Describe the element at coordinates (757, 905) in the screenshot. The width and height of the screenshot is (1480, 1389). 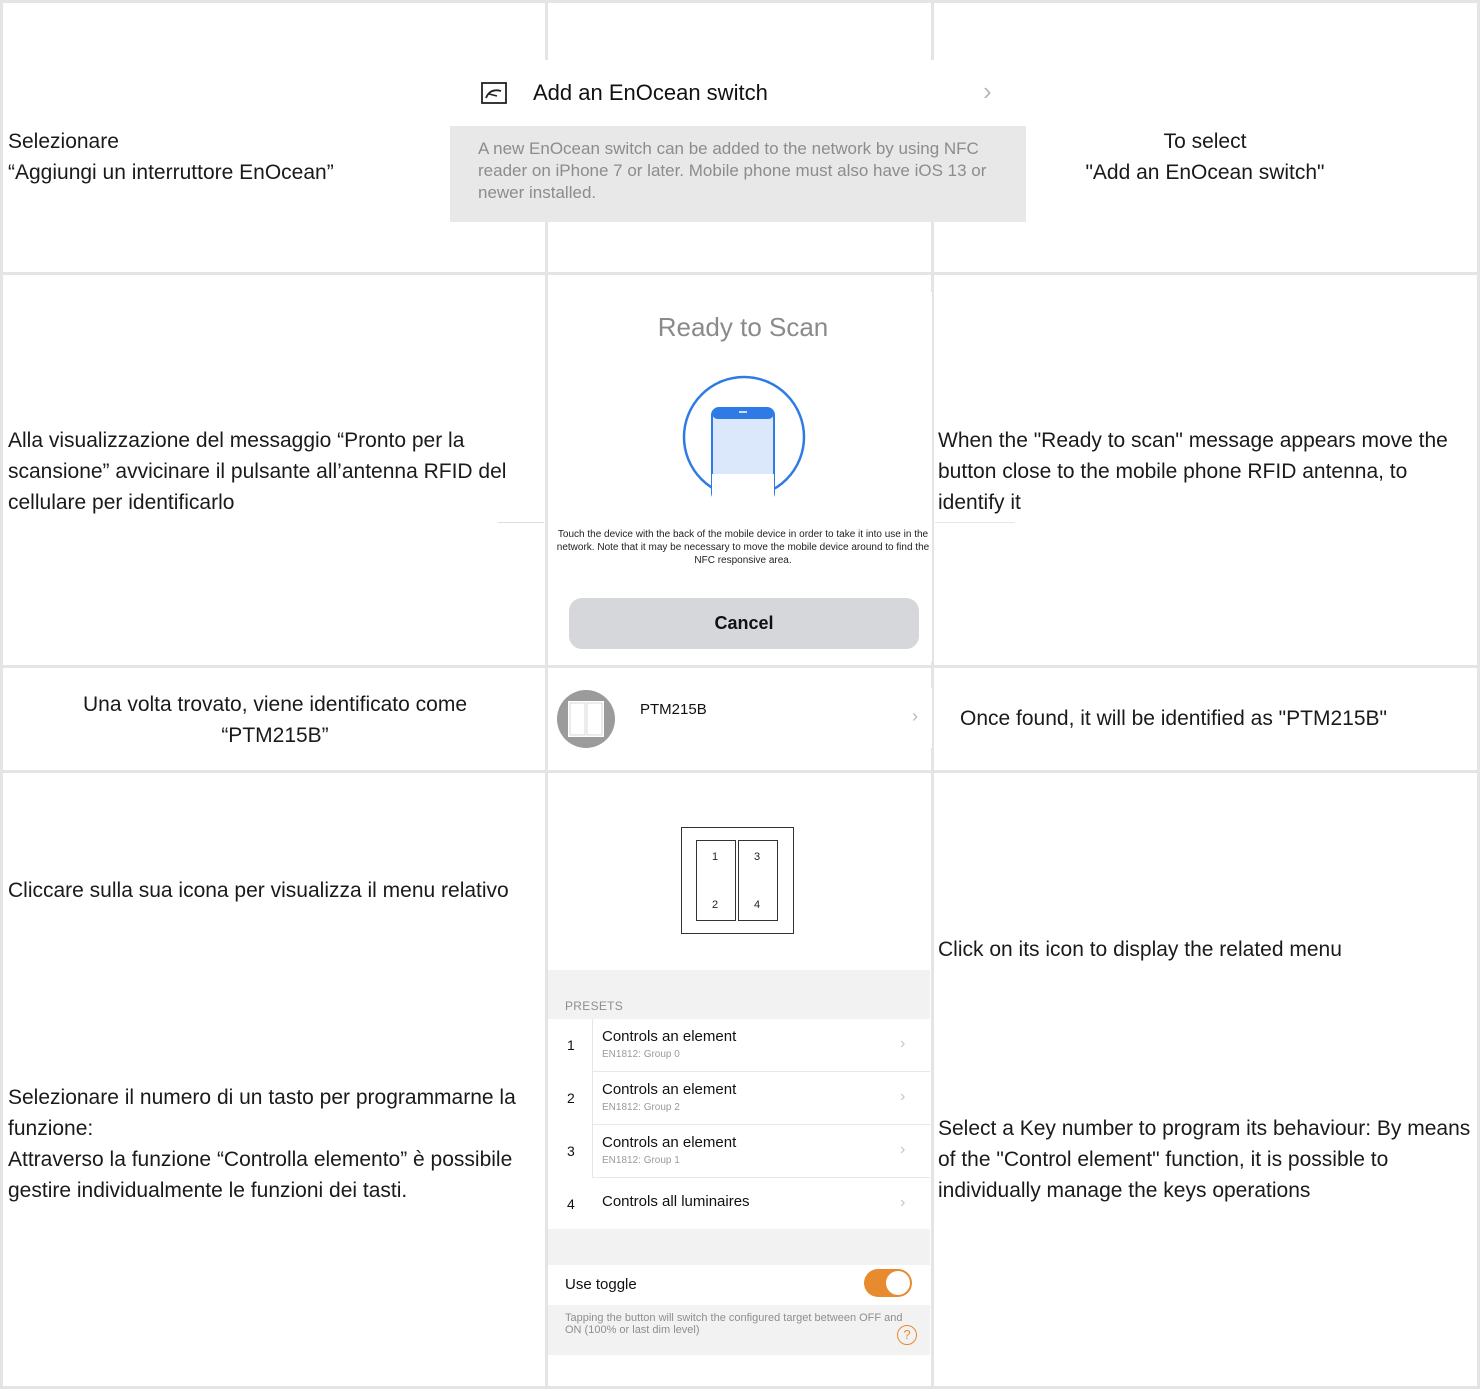
I see `key-number: 4` at that location.